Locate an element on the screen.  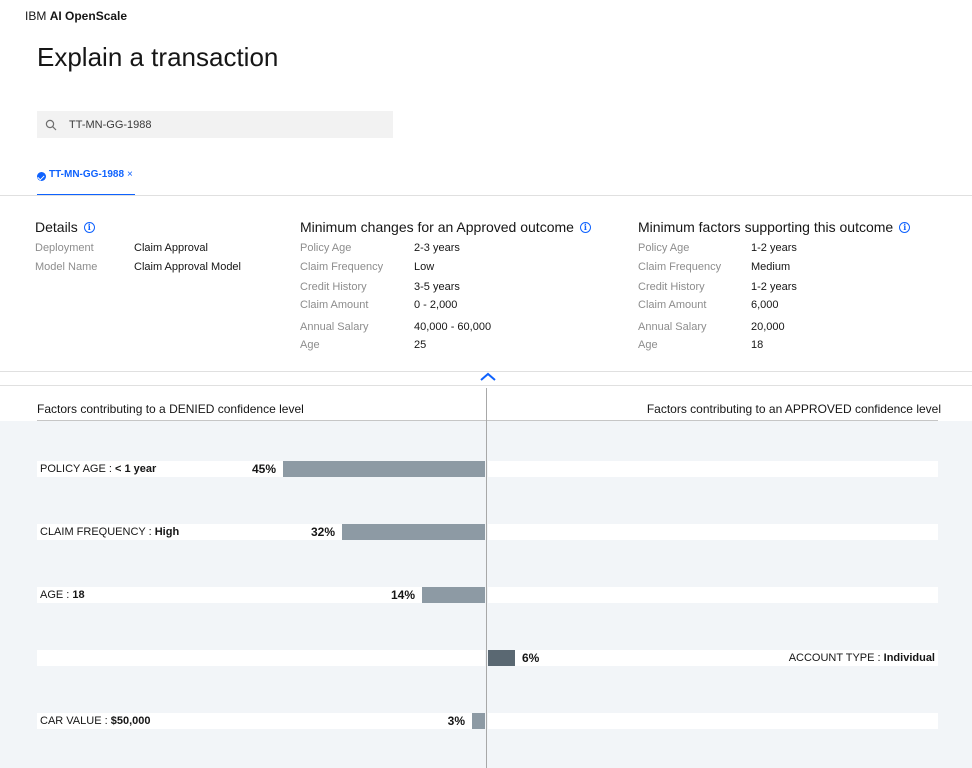
search-bar is located at coordinates (215, 124).